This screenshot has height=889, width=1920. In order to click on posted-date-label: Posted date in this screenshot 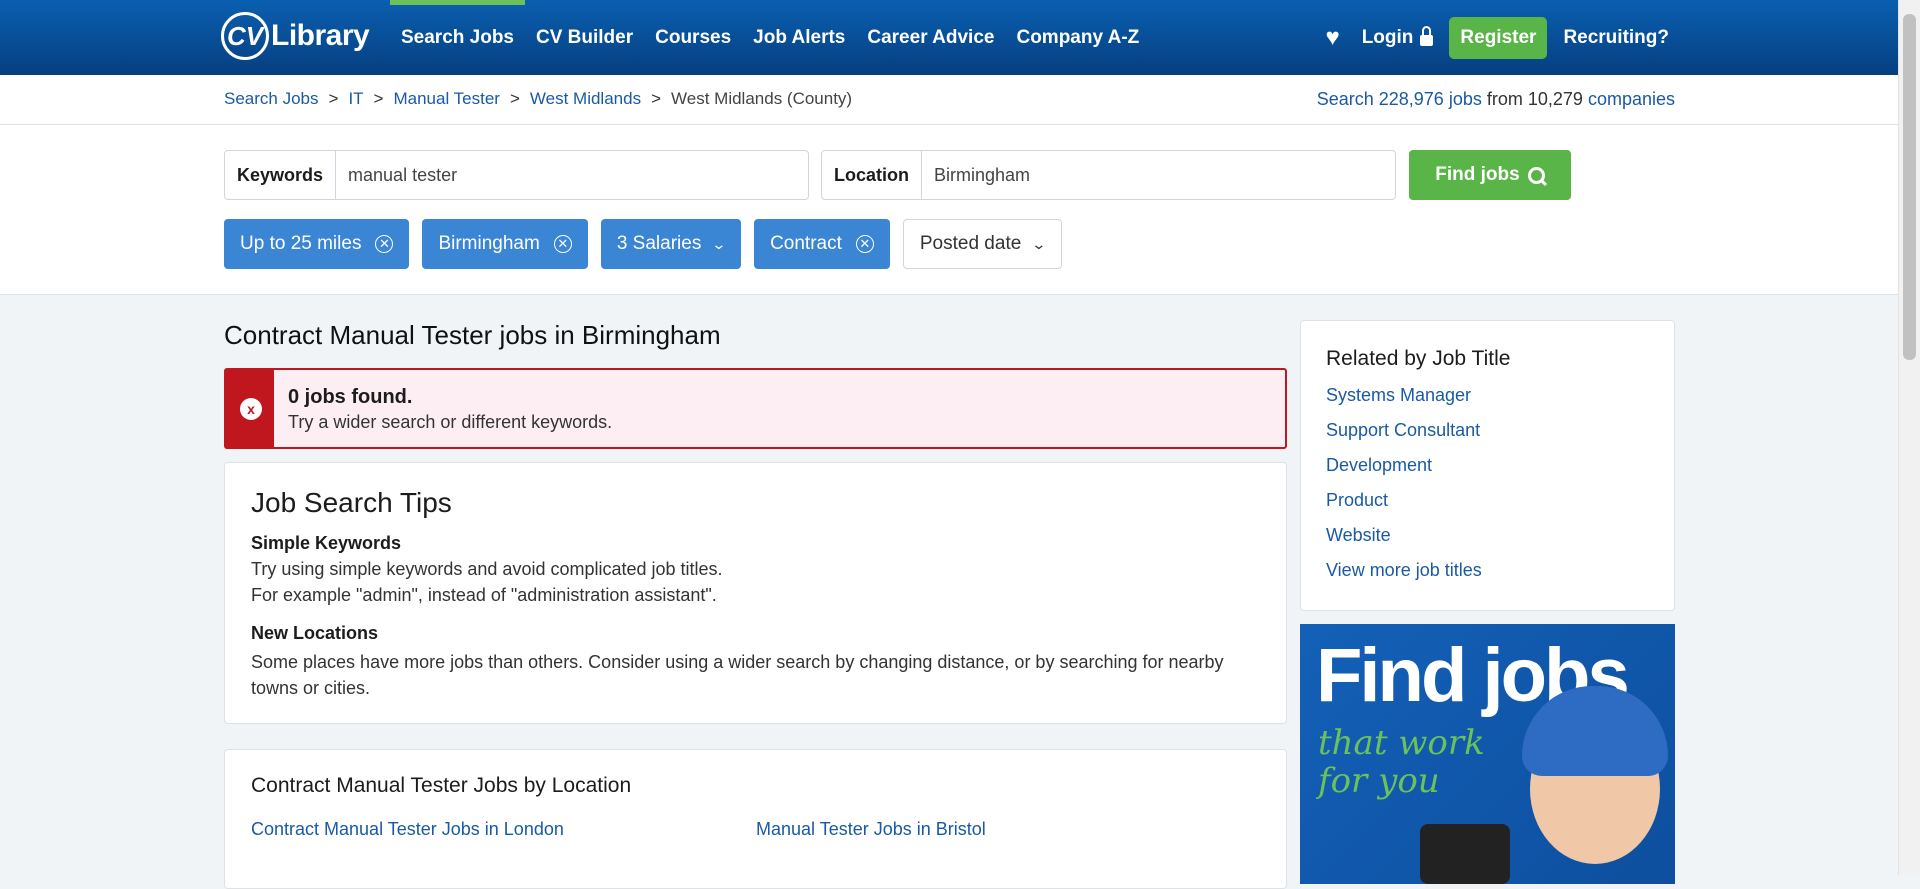, I will do `click(970, 243)`.